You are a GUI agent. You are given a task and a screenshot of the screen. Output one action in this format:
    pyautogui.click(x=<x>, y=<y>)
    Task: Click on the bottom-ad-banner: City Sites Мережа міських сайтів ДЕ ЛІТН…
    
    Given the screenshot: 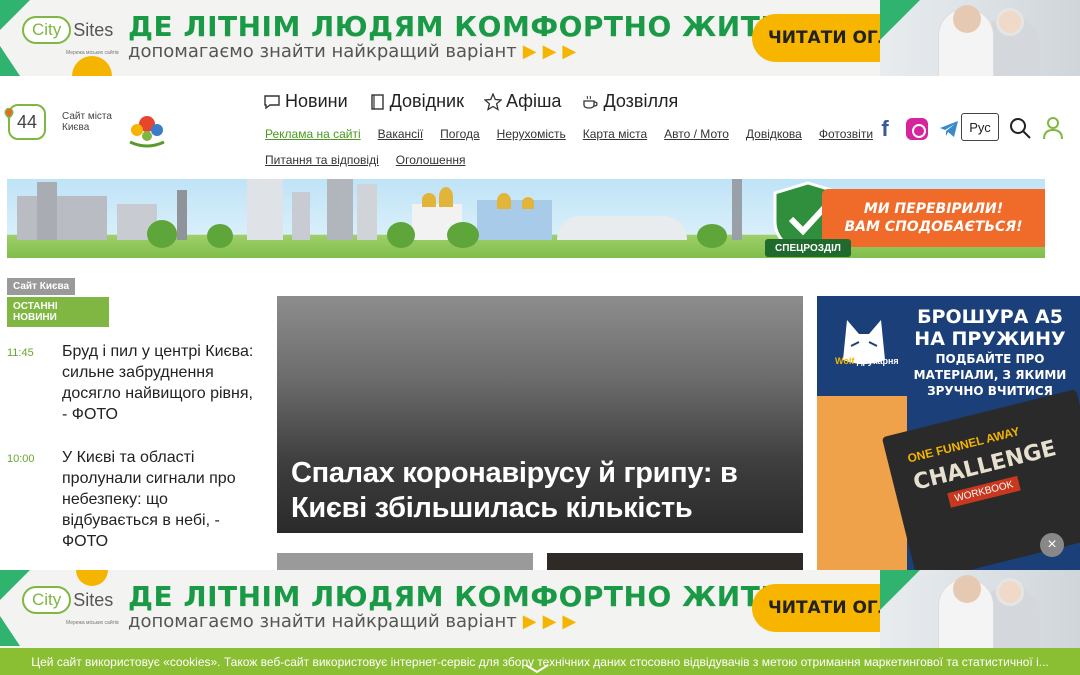 What is the action you would take?
    pyautogui.click(x=540, y=609)
    